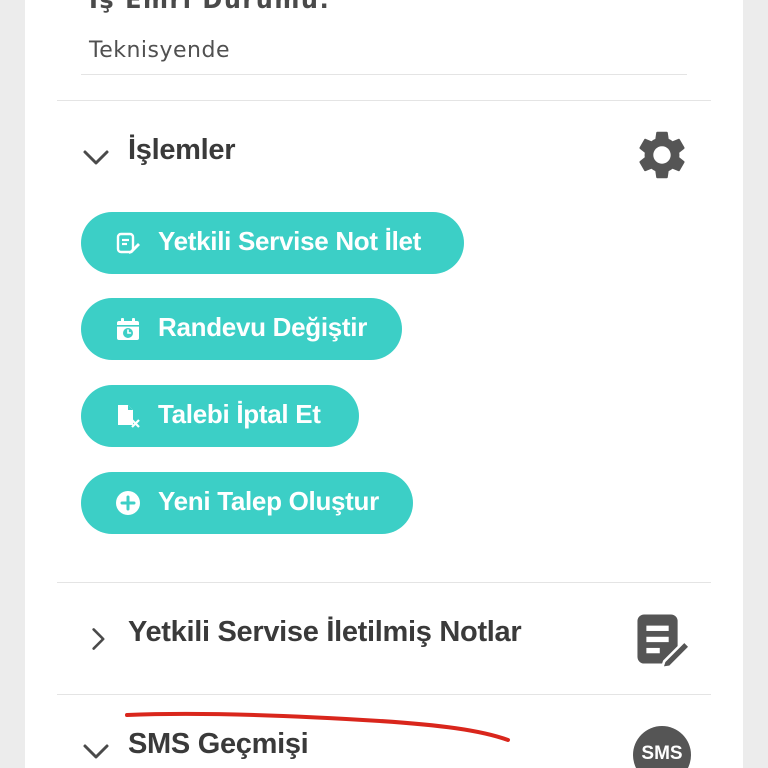 This screenshot has width=768, height=768. What do you see at coordinates (662, 753) in the screenshot?
I see `sms-badge-label: SMS` at bounding box center [662, 753].